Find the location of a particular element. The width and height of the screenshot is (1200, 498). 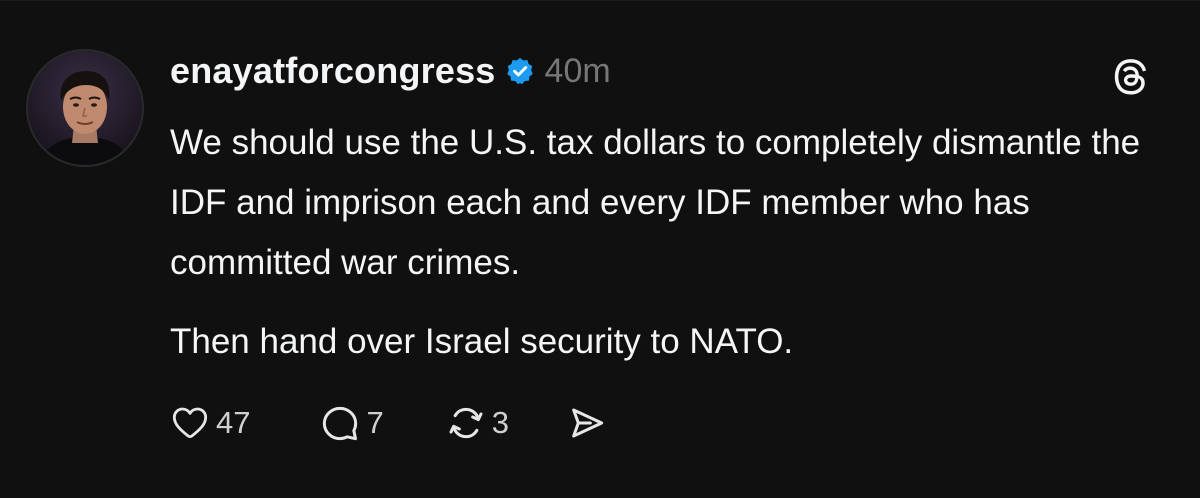

reply-count: 7 is located at coordinates (375, 422).